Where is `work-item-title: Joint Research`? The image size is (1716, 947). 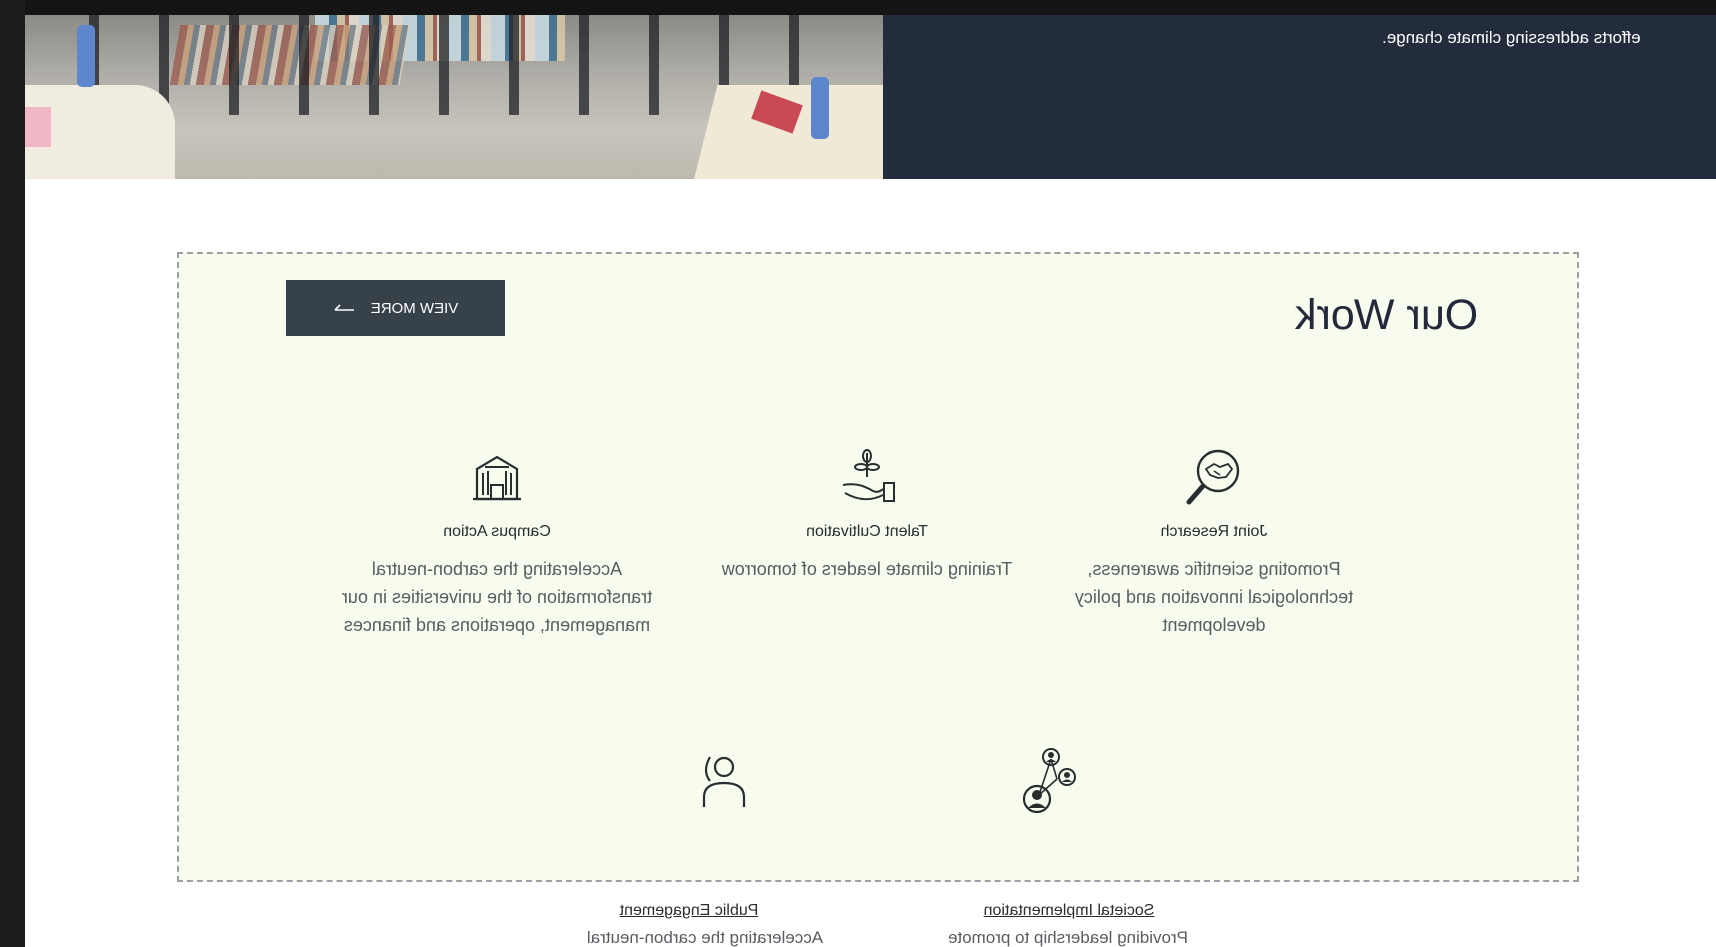
work-item-title: Joint Research is located at coordinates (1214, 531).